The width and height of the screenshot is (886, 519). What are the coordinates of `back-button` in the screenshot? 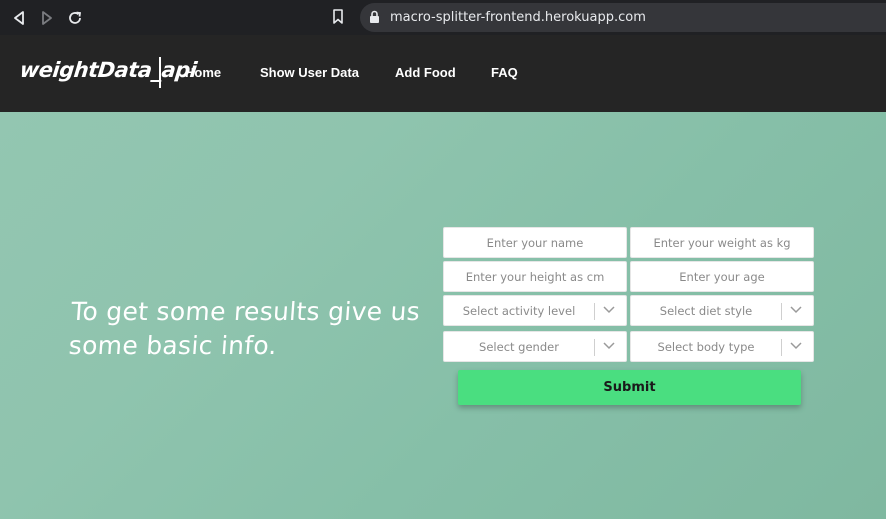 It's located at (19, 18).